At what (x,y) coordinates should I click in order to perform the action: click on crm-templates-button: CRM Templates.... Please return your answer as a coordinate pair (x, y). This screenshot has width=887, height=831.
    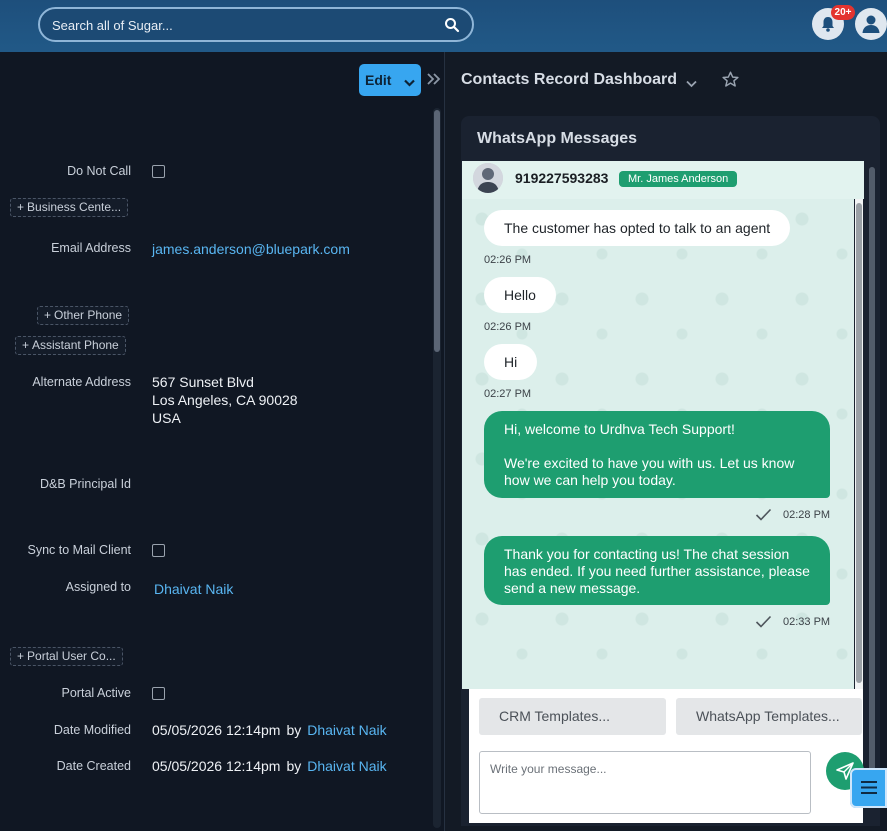
    Looking at the image, I should click on (572, 716).